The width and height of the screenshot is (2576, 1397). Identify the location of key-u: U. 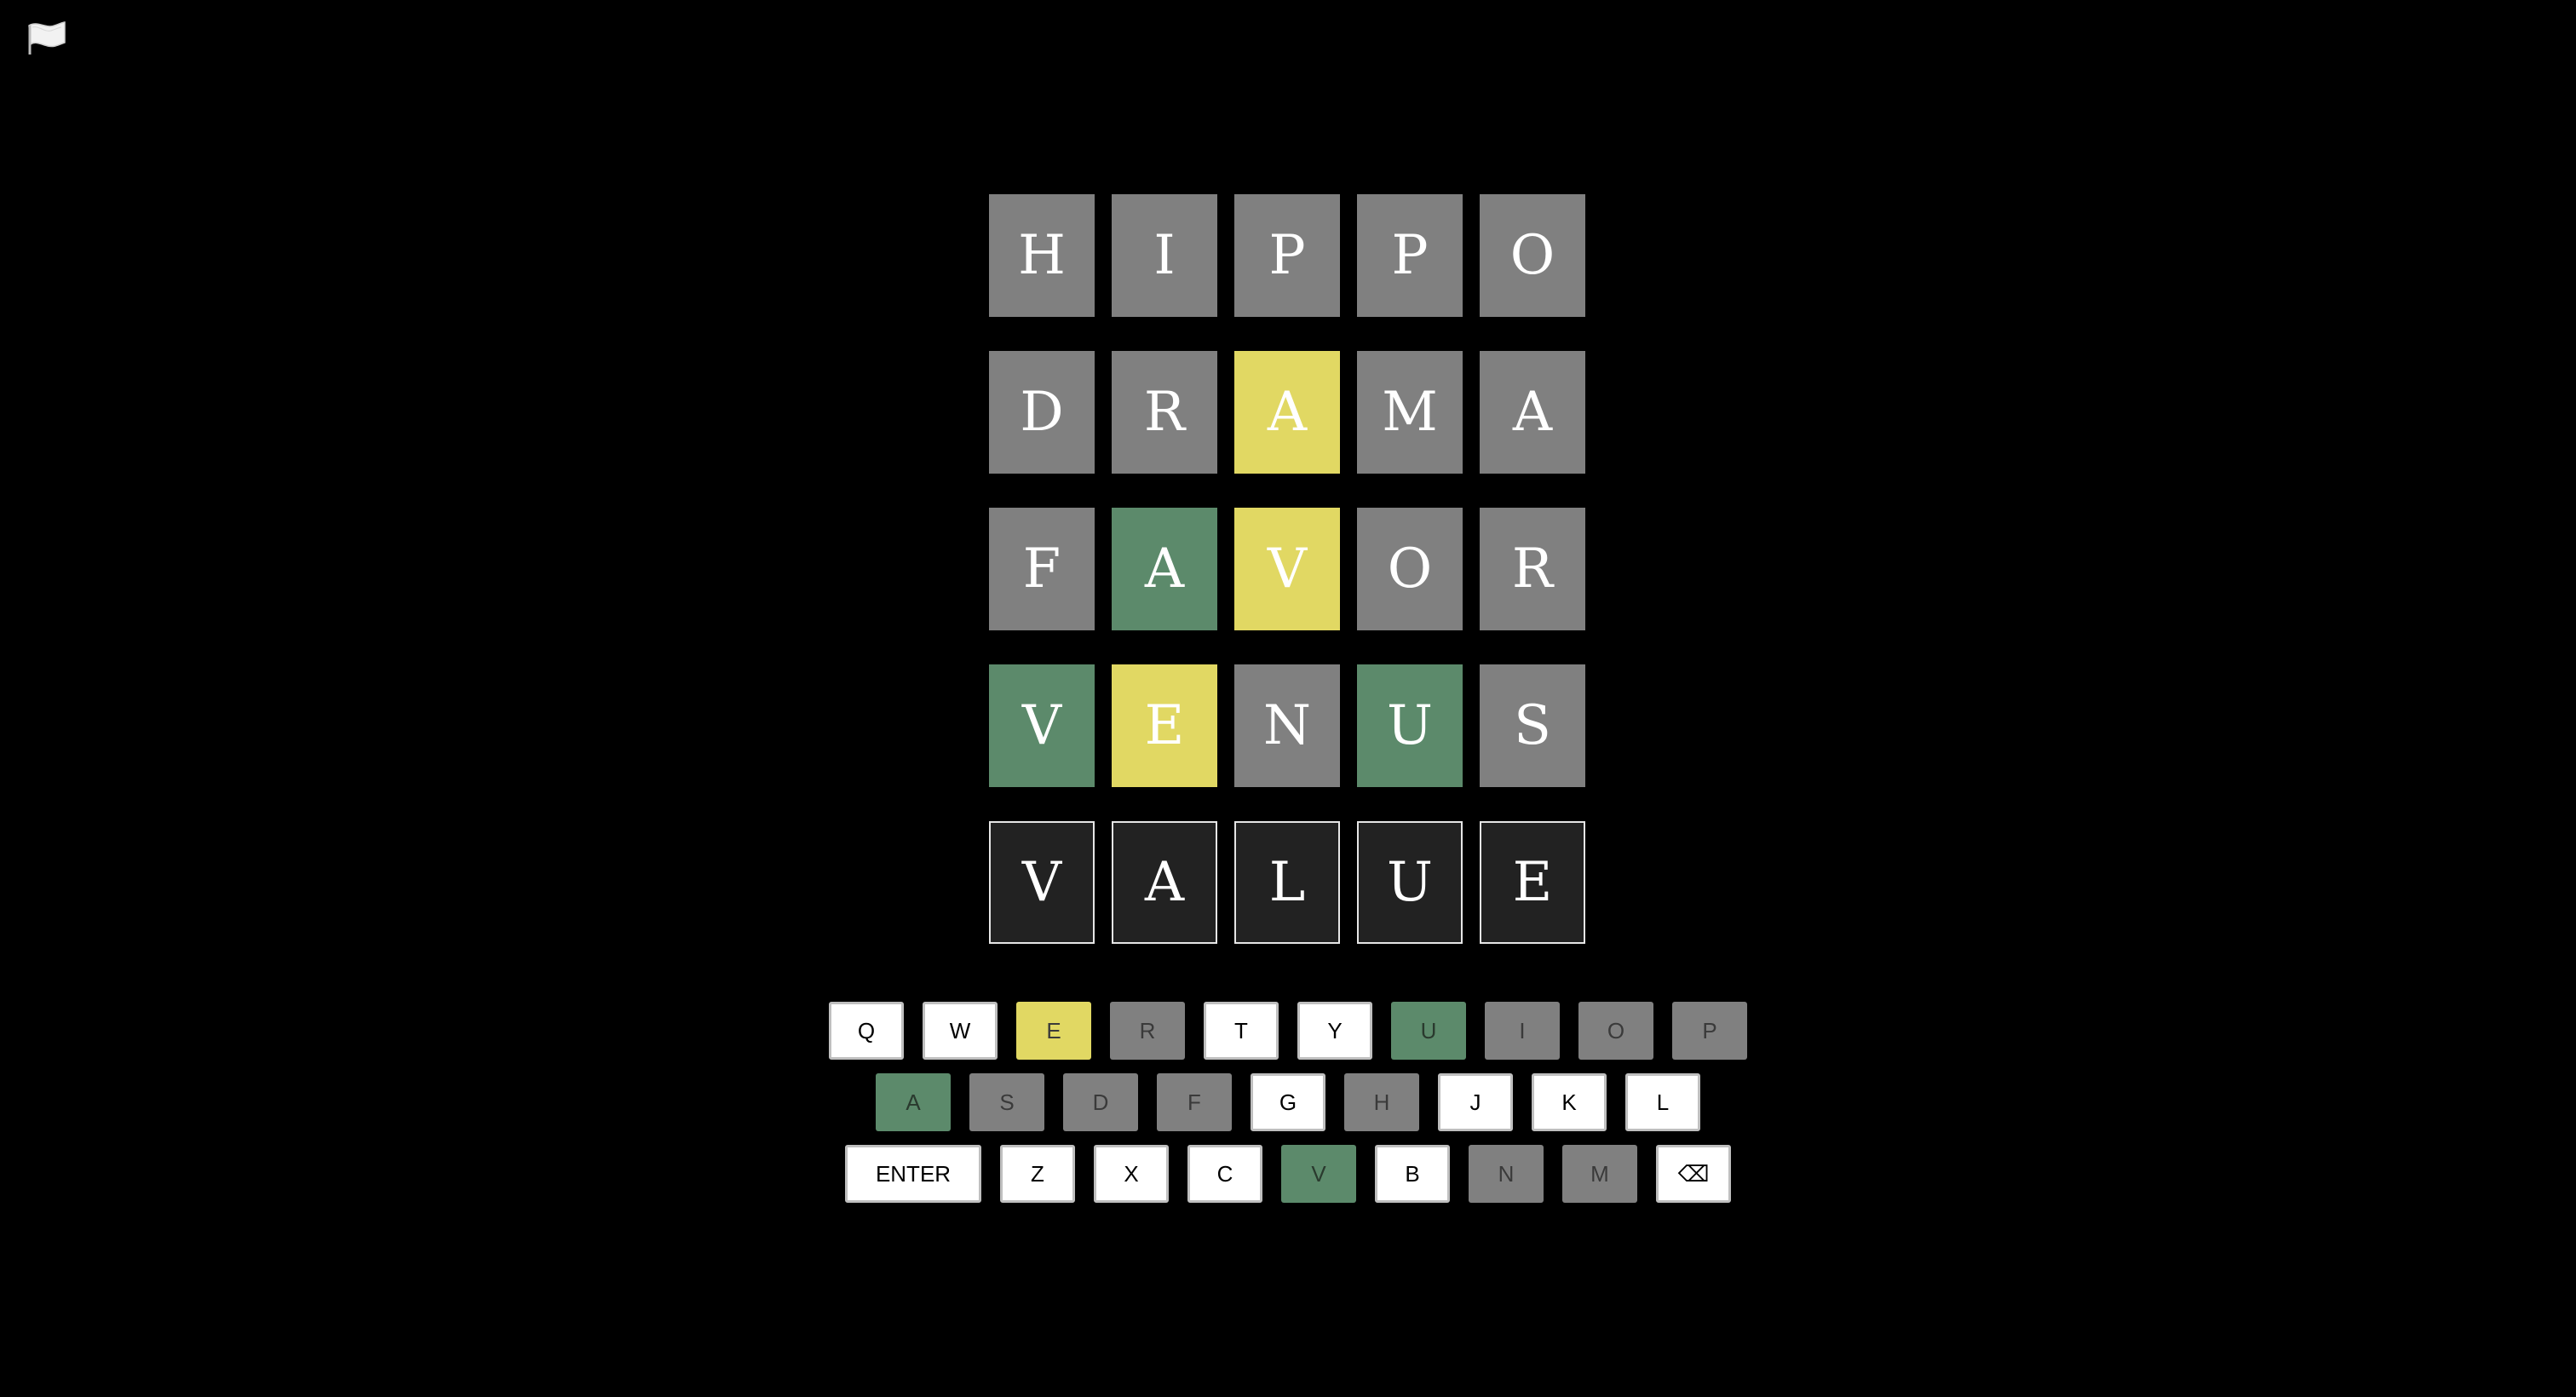
(1428, 1031).